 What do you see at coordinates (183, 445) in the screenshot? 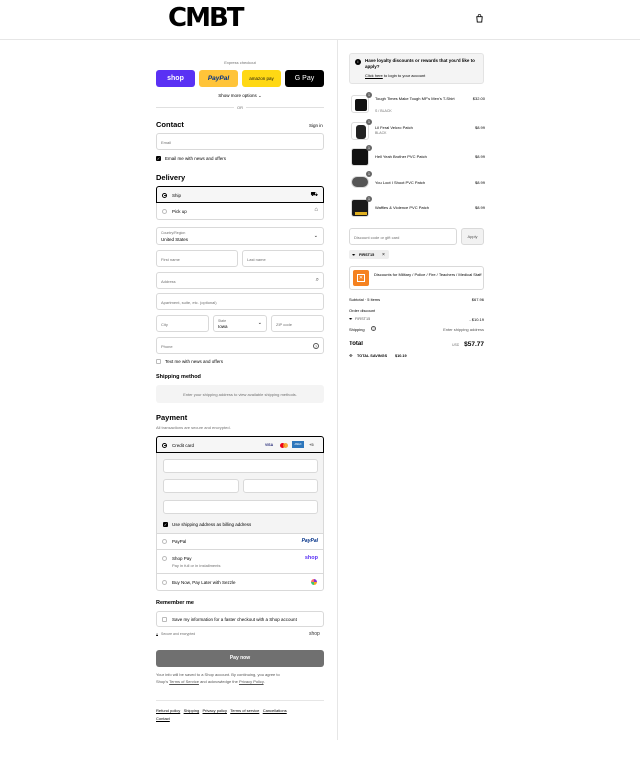
I see `credit-card-label: Credit card` at bounding box center [183, 445].